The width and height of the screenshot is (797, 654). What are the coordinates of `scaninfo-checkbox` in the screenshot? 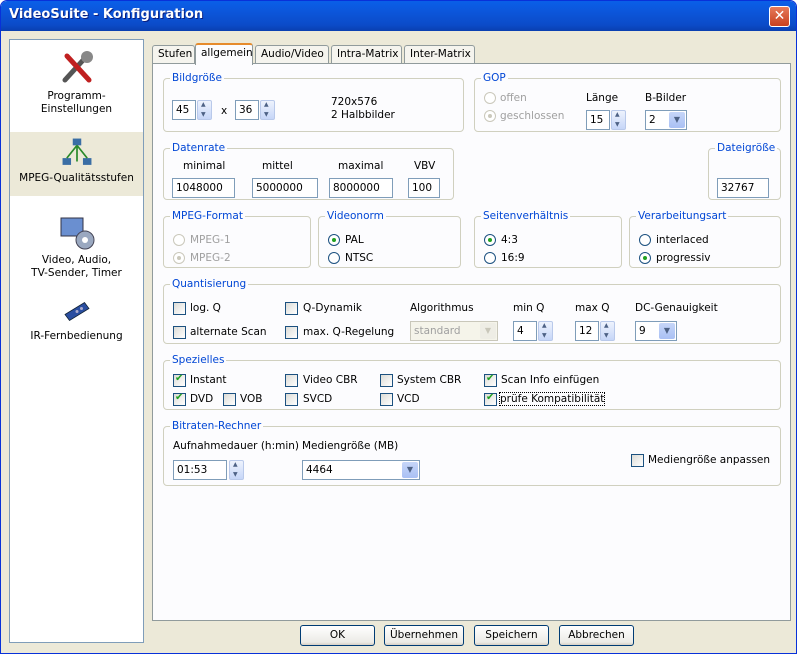 It's located at (490, 380).